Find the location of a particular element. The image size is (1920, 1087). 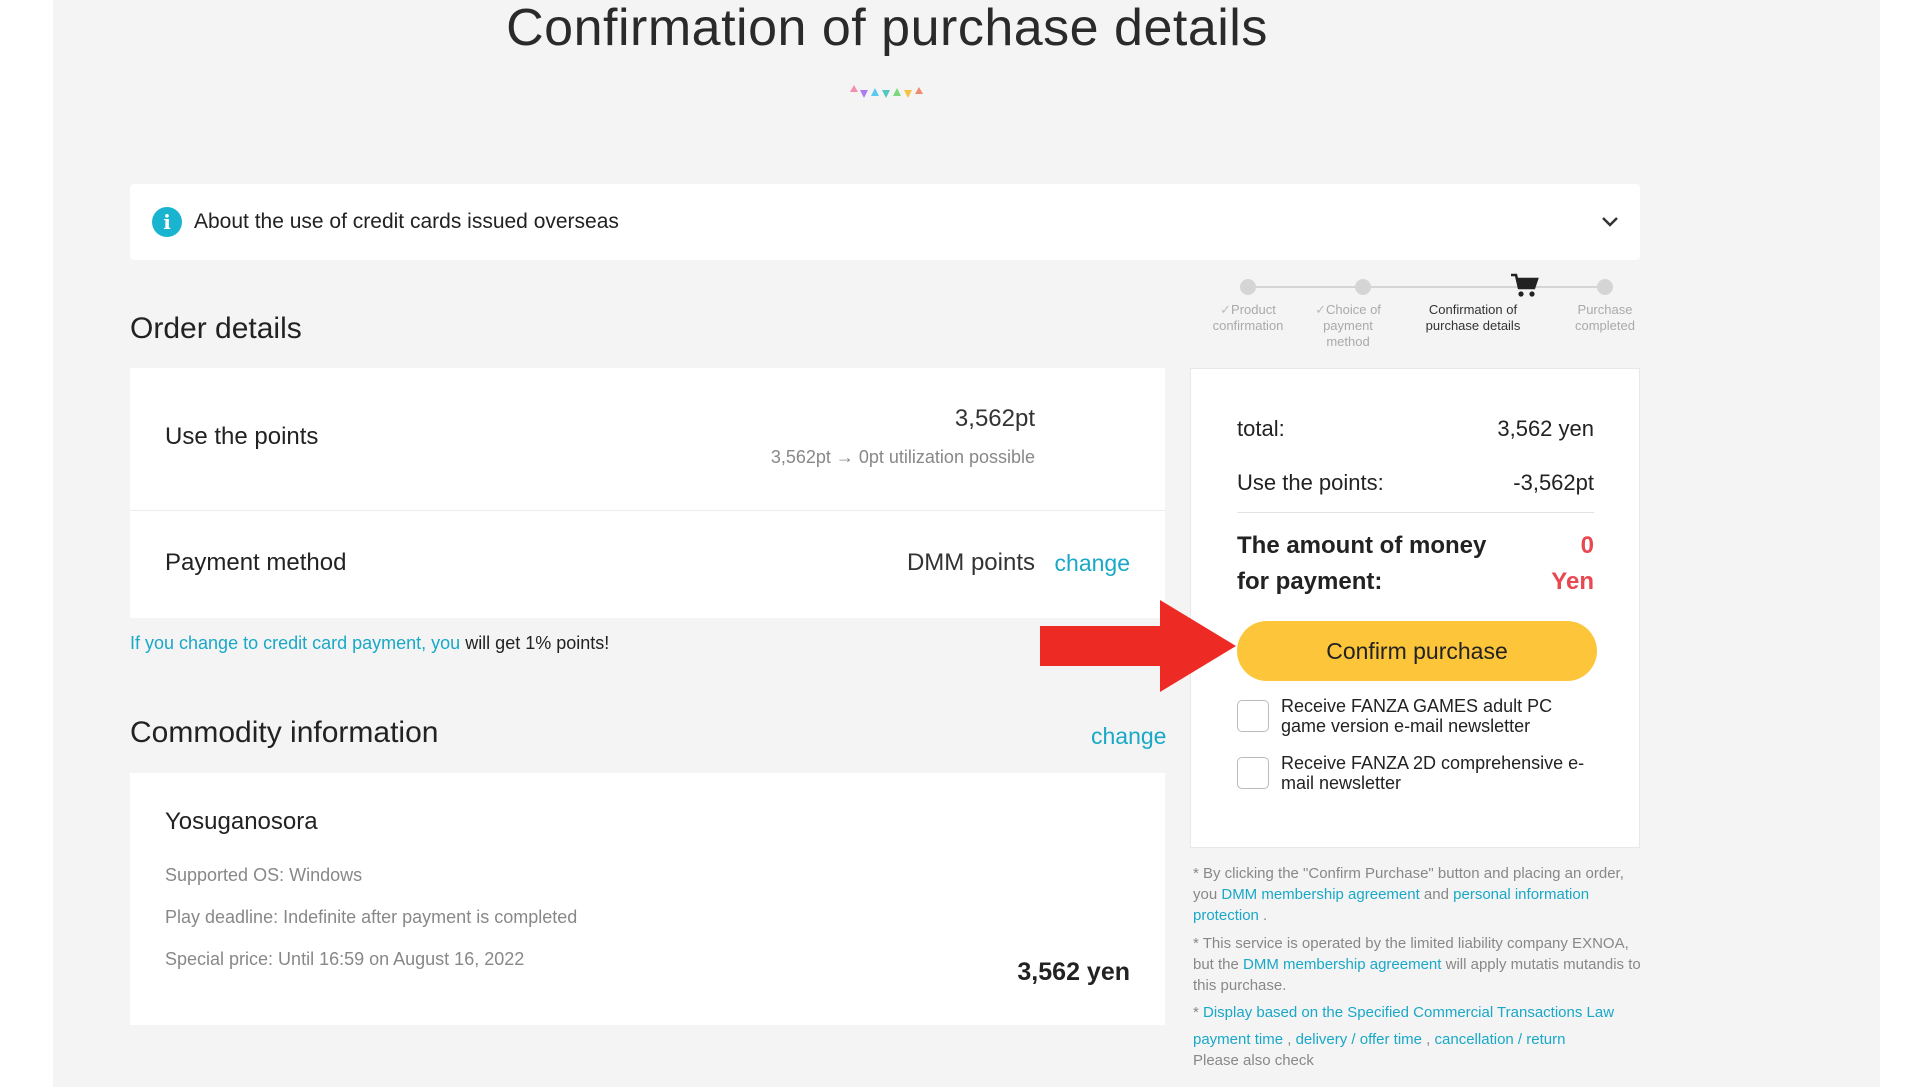

delivery-time-link: delivery / offer time is located at coordinates (1359, 1039).